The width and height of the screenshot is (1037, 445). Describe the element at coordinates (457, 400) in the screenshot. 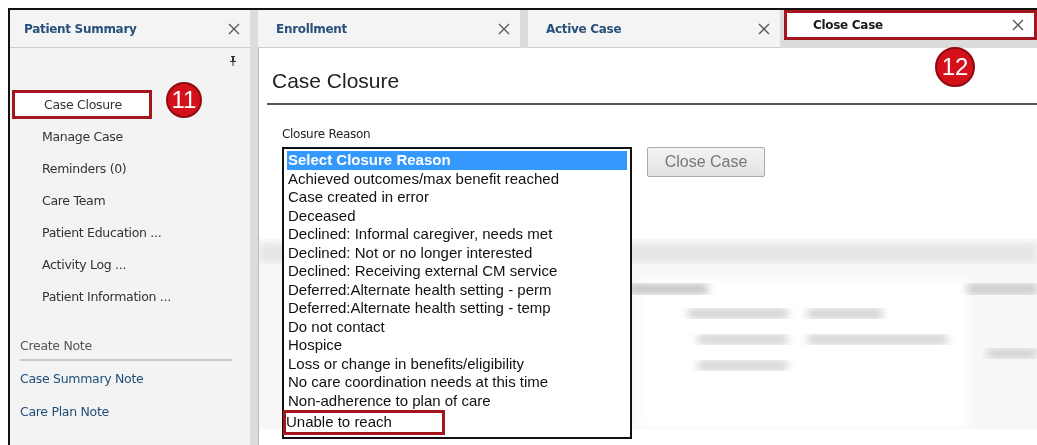

I see `list-option: Non-adherence to plan of care` at that location.